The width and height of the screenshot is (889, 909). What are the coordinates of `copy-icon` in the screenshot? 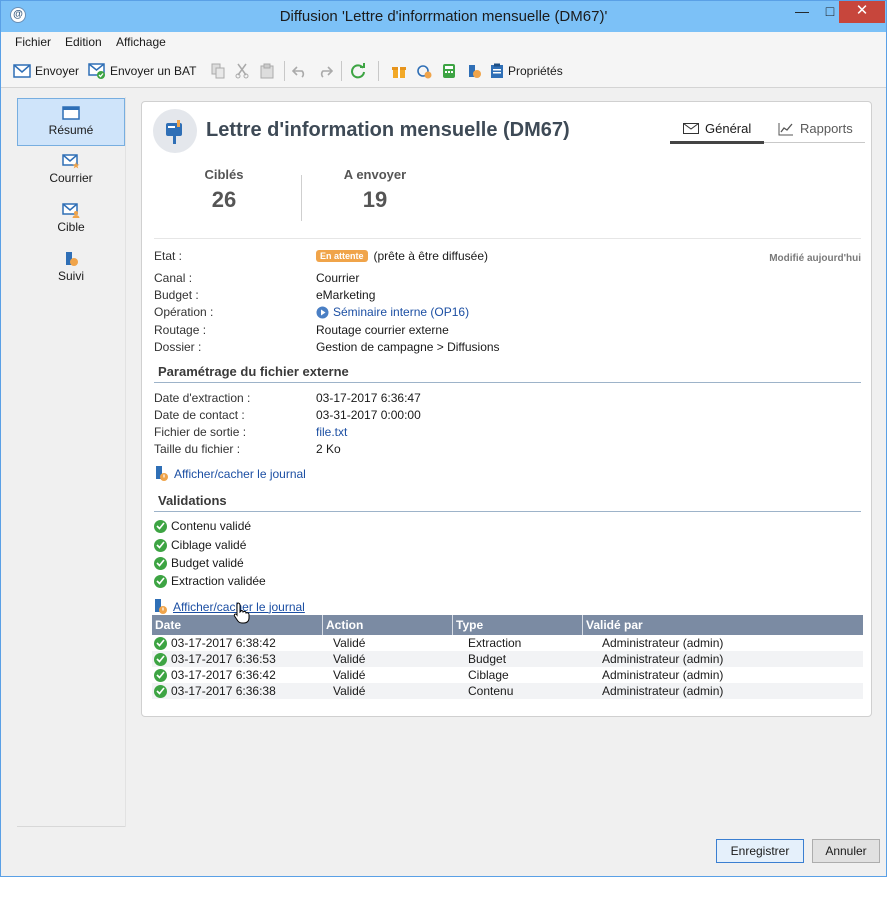 It's located at (218, 71).